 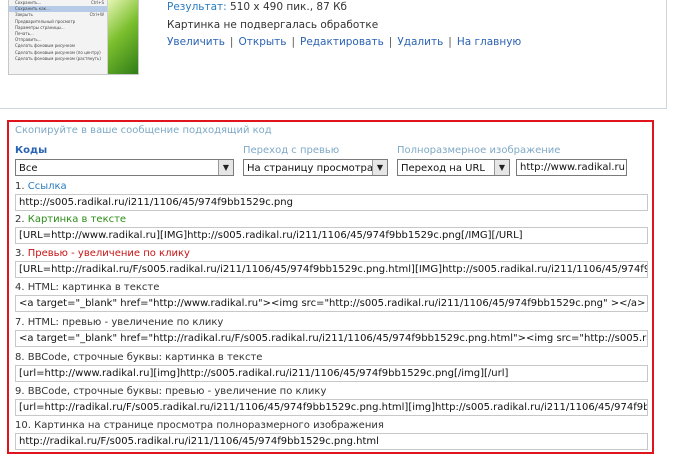 I want to click on fullsize-url-input: http://www.radikal.ru, so click(x=571, y=167).